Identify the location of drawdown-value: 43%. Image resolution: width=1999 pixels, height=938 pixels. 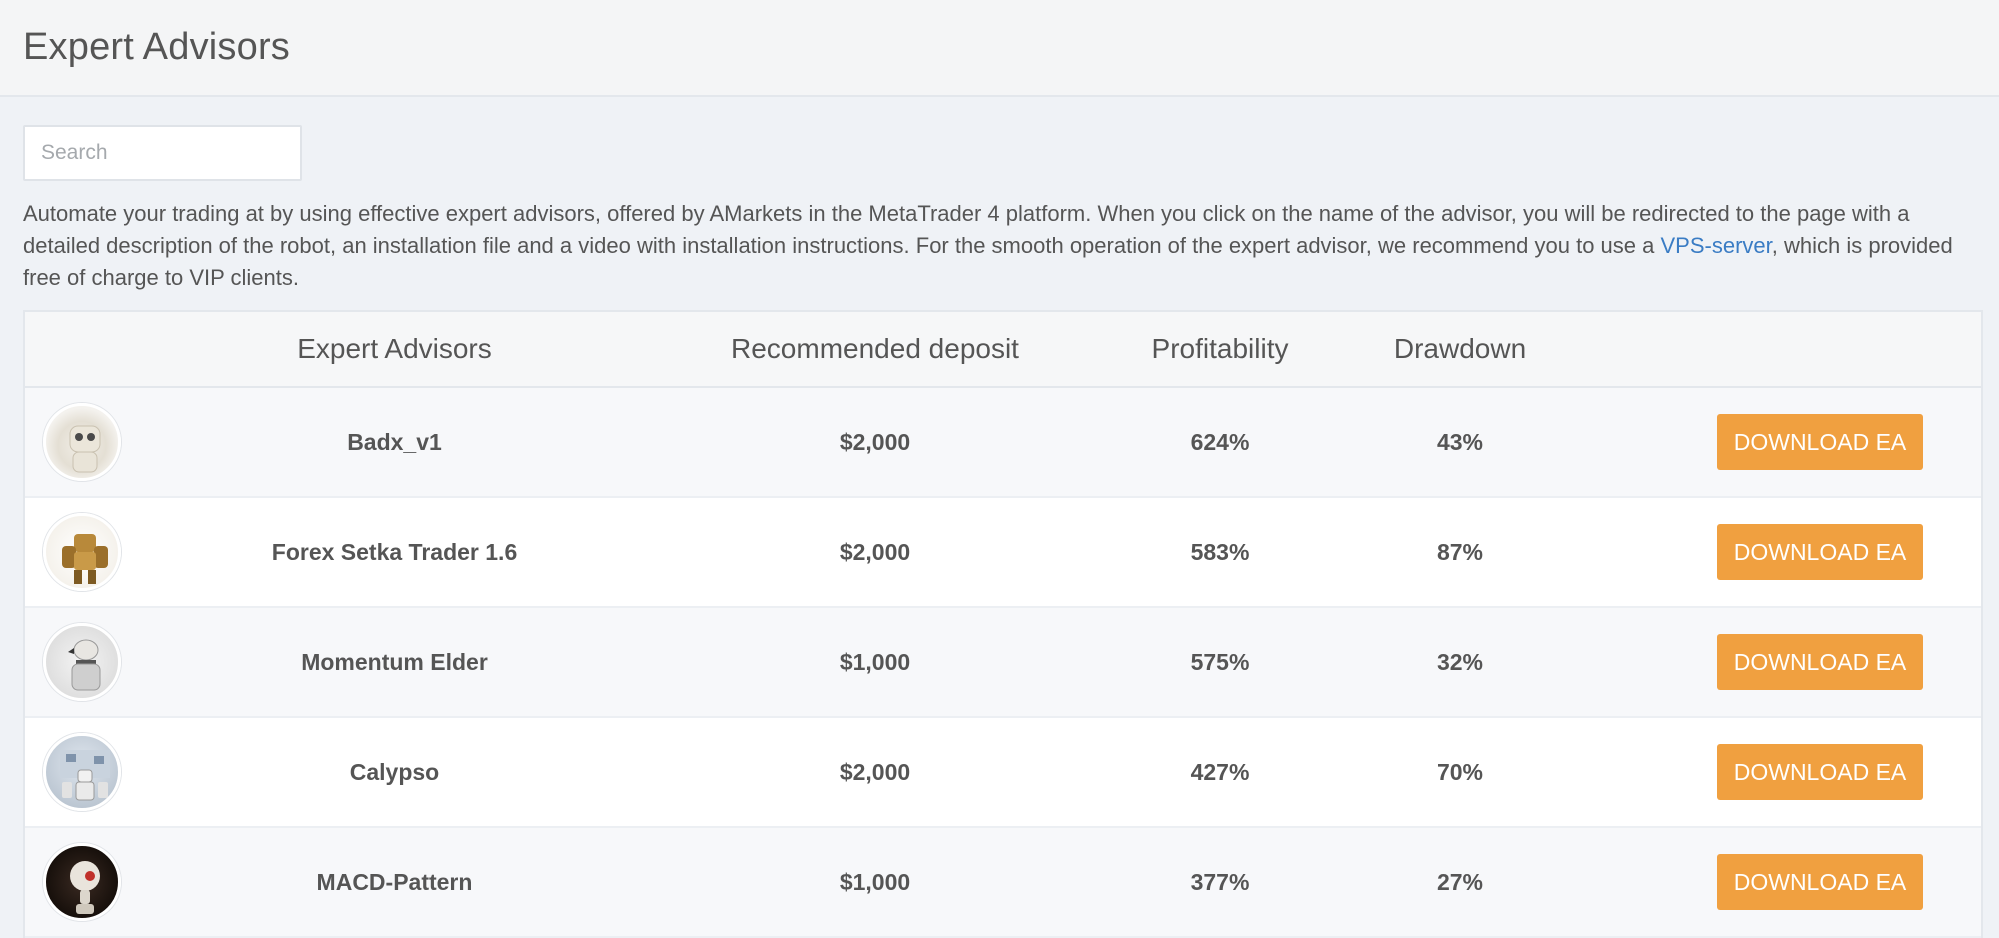
(1460, 441).